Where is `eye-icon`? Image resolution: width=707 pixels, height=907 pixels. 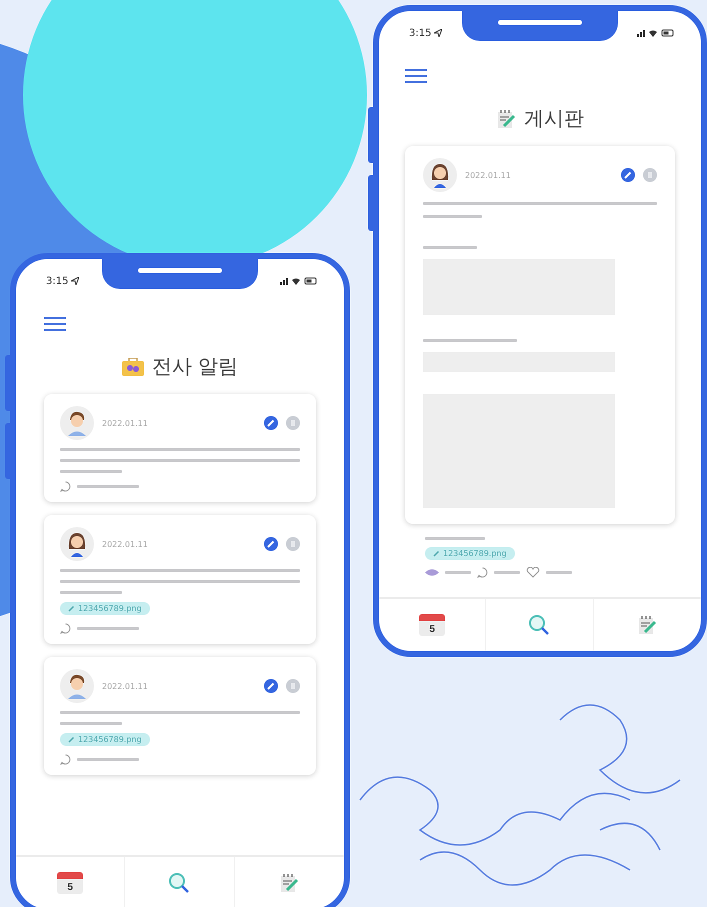 eye-icon is located at coordinates (432, 572).